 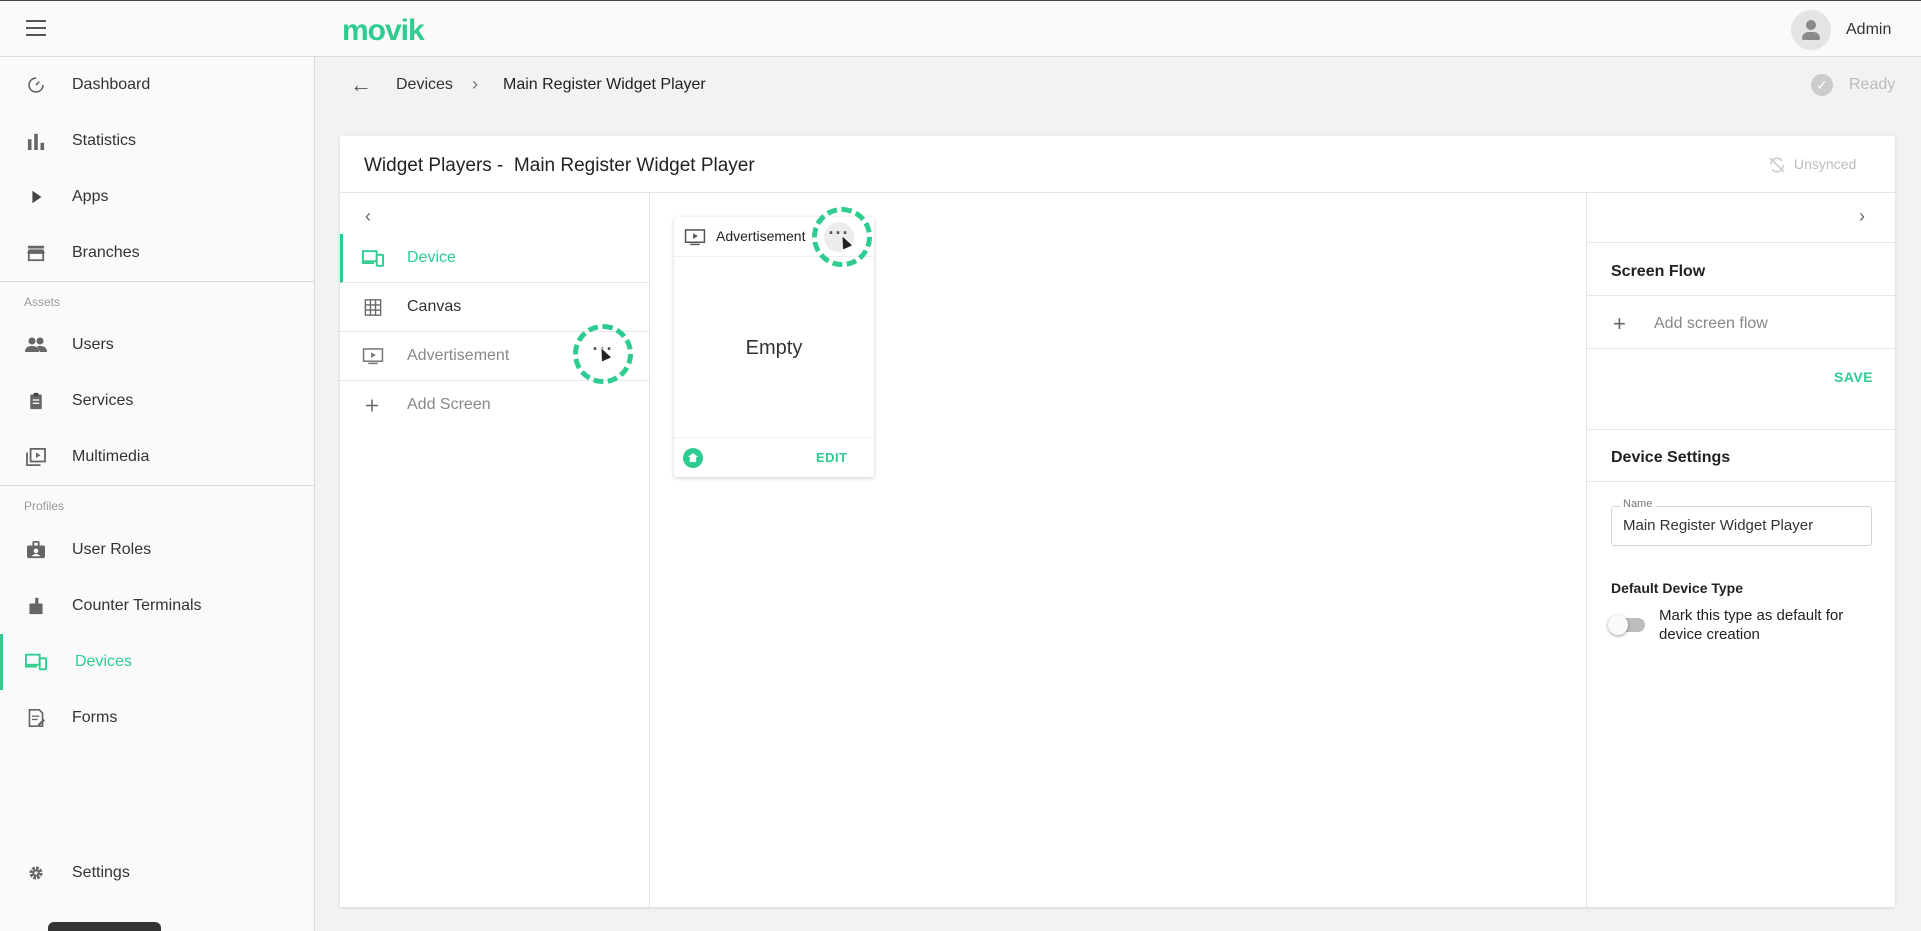 What do you see at coordinates (1711, 324) in the screenshot?
I see `add-screen-flow-button: Add screen flow` at bounding box center [1711, 324].